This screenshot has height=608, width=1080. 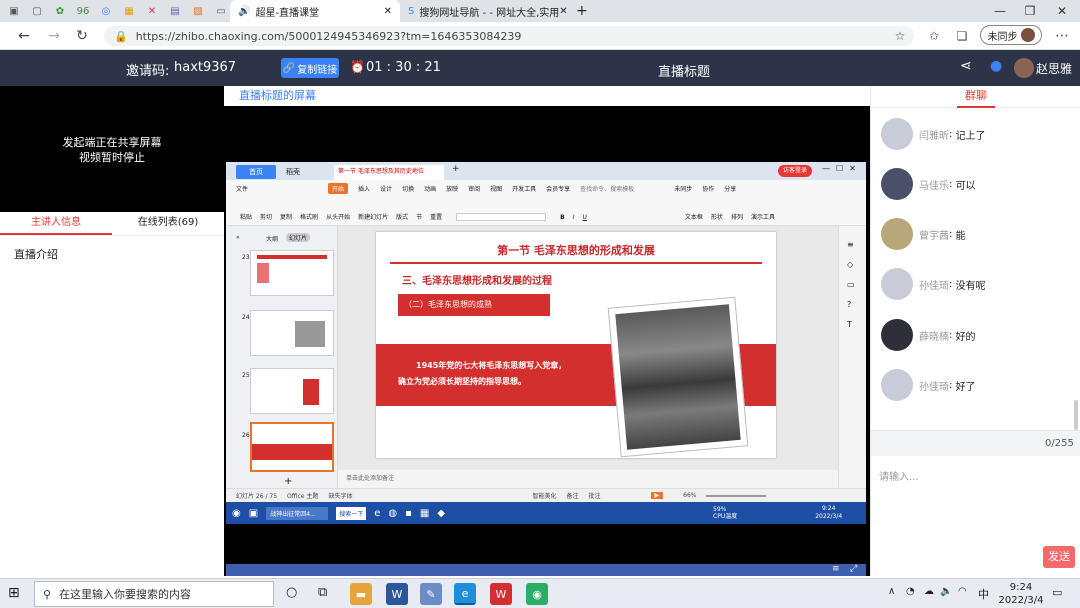 What do you see at coordinates (441, 513) in the screenshot?
I see `inner-wps-icon: ◆` at bounding box center [441, 513].